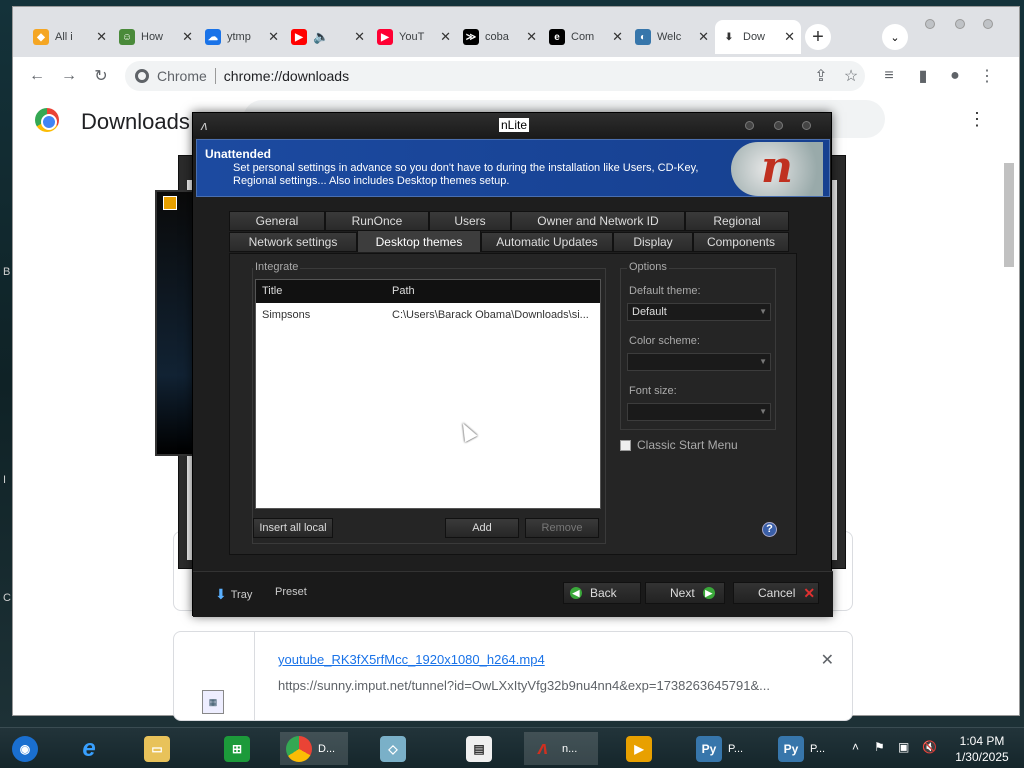 This screenshot has width=1024, height=768. I want to click on close-button, so click(806, 125).